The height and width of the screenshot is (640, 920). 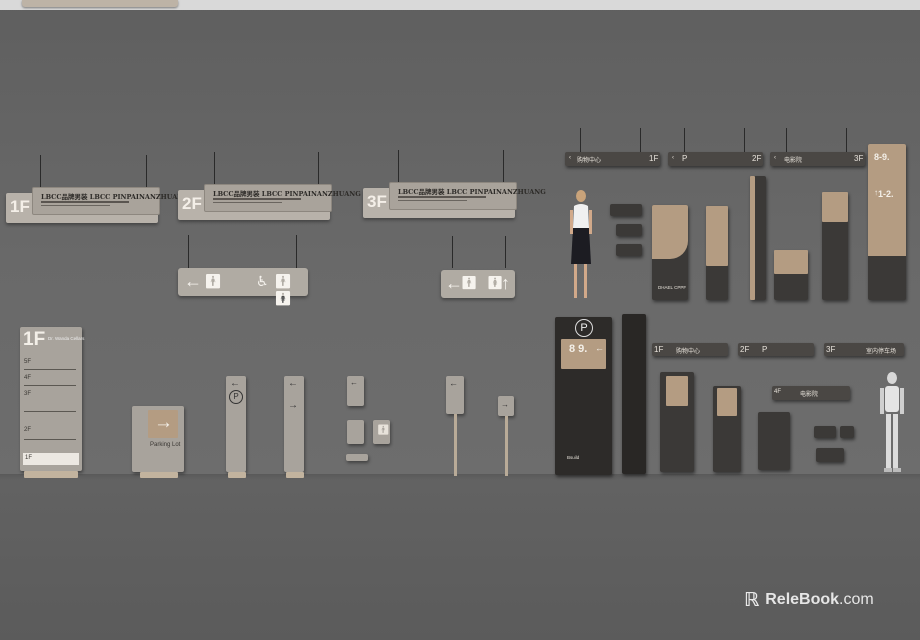 I want to click on level-label: 3F, so click(x=28, y=394).